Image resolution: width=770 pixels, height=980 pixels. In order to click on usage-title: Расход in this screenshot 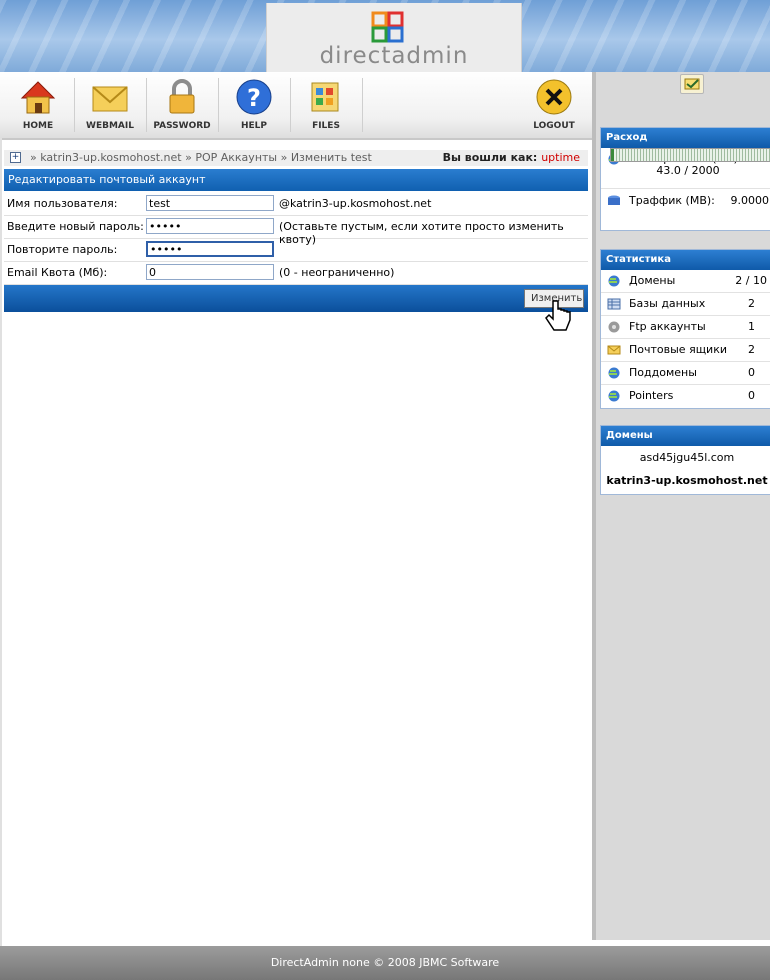, I will do `click(685, 138)`.